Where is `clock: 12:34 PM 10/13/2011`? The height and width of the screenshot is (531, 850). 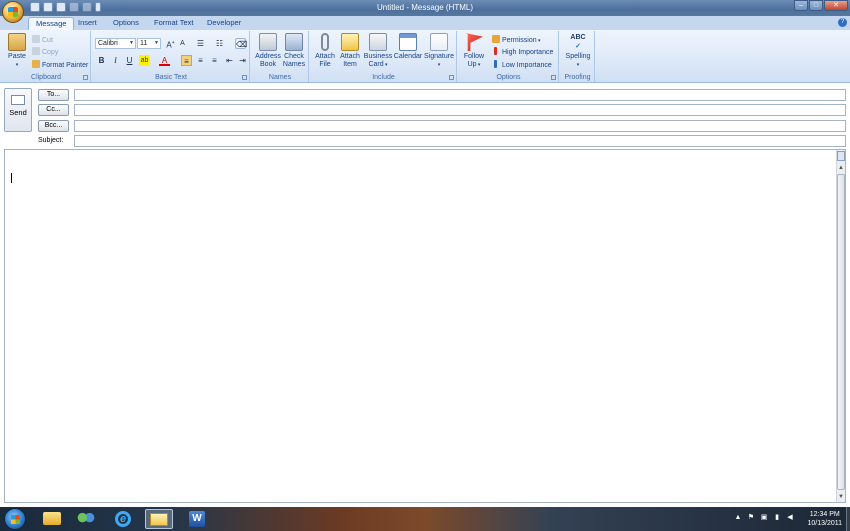 clock: 12:34 PM 10/13/2011 is located at coordinates (824, 519).